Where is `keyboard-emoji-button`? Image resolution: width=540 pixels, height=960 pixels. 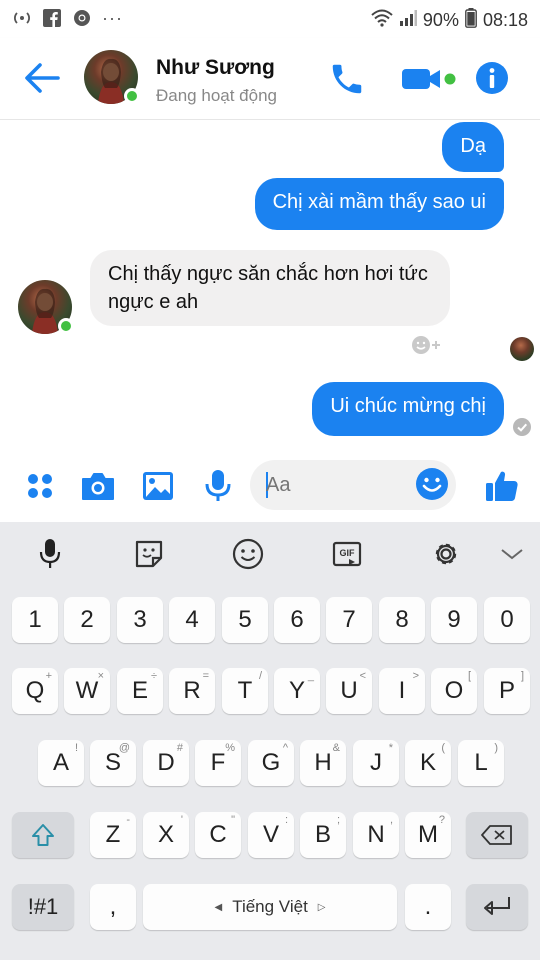 keyboard-emoji-button is located at coordinates (248, 554).